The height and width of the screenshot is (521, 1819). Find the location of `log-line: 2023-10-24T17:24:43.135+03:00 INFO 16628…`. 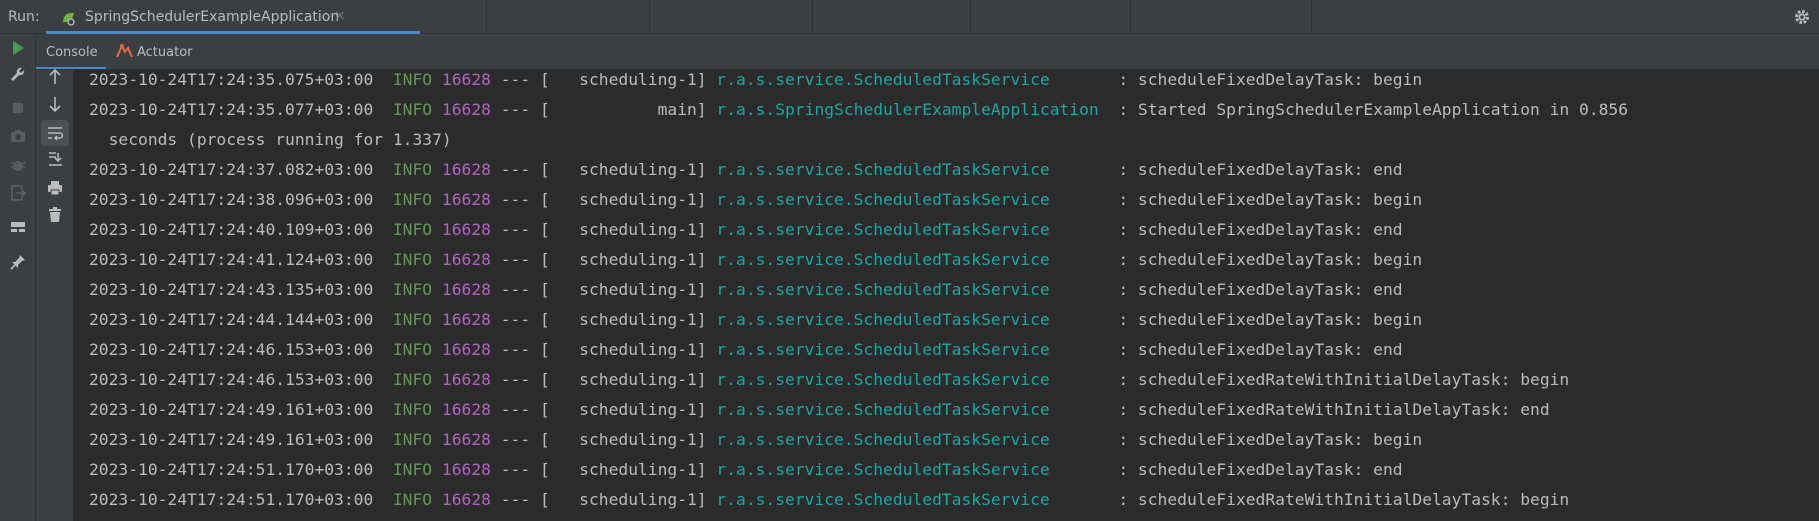

log-line: 2023-10-24T17:24:43.135+03:00 INFO 16628… is located at coordinates (746, 289).